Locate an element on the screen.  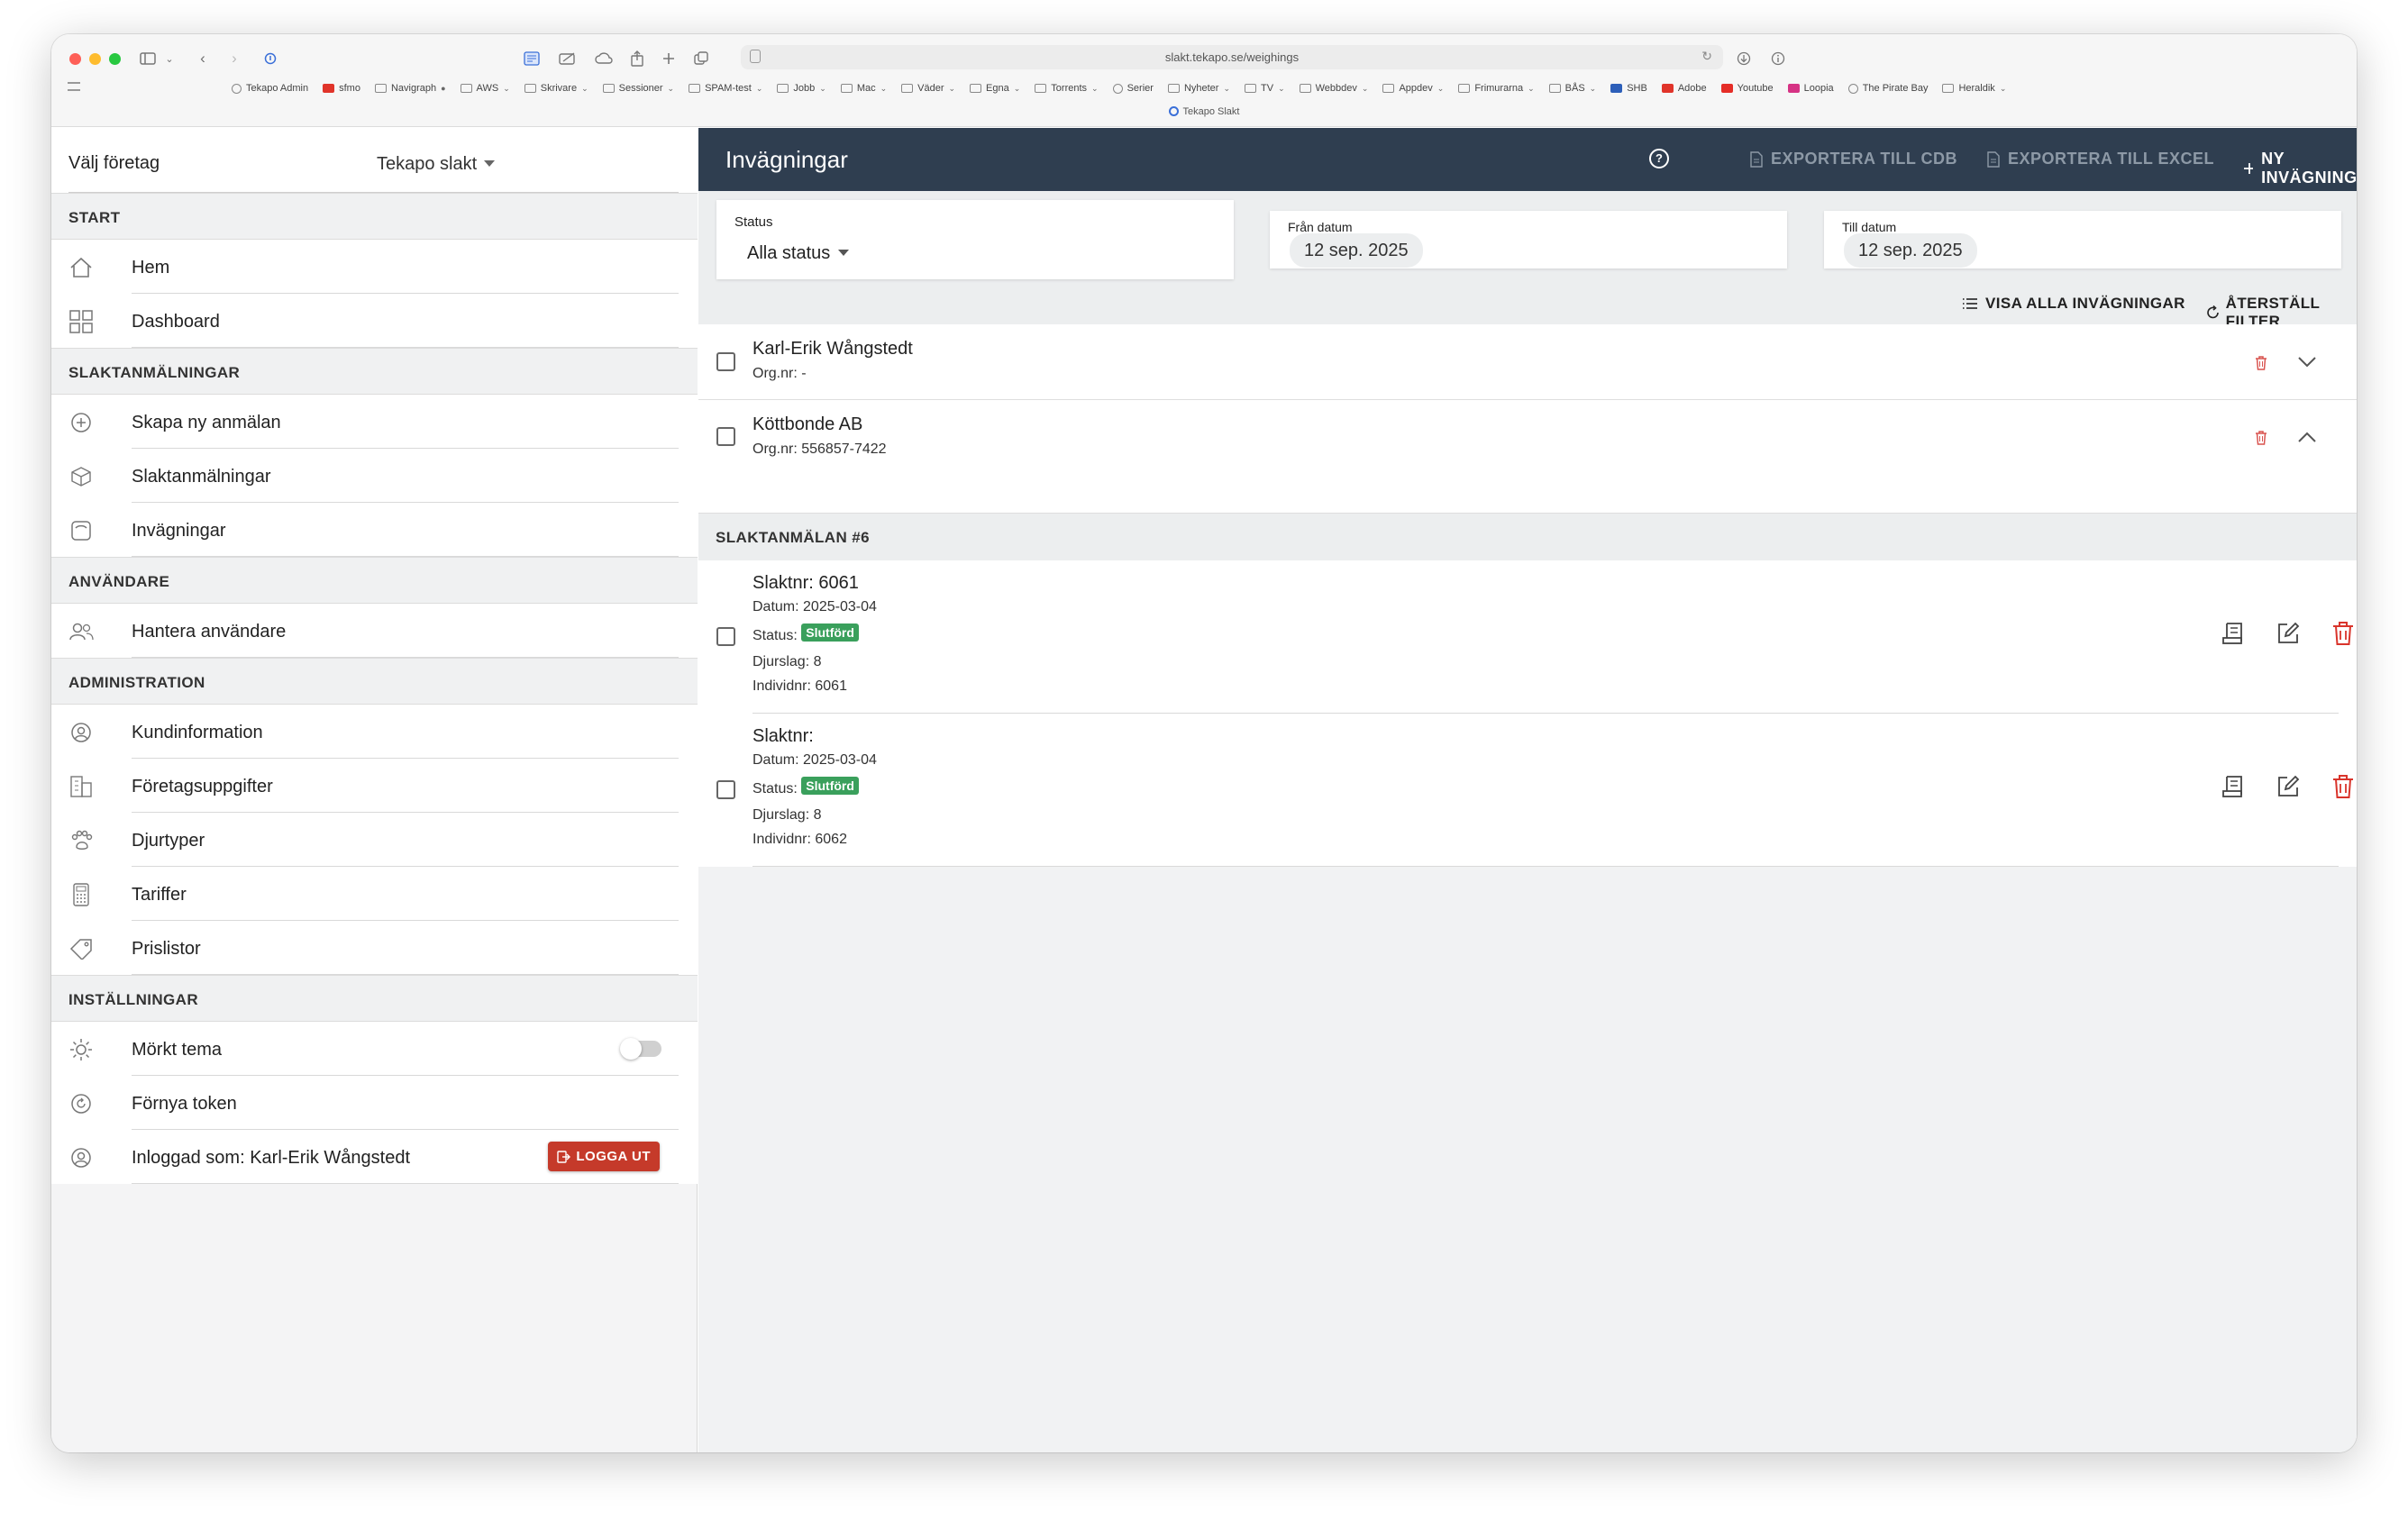
sidebar-item-customer-info: Kundinformation is located at coordinates (374, 732).